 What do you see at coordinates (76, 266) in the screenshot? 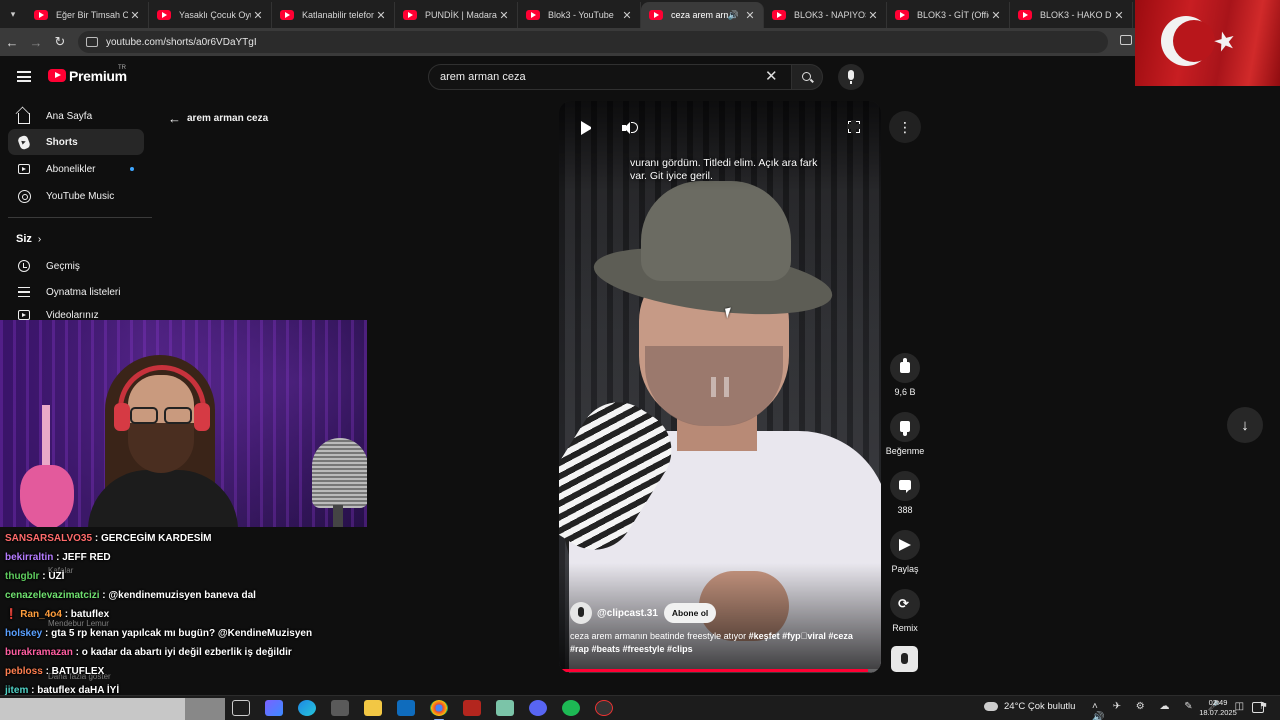
I see `sidebar-item-history: Geçmiş` at bounding box center [76, 266].